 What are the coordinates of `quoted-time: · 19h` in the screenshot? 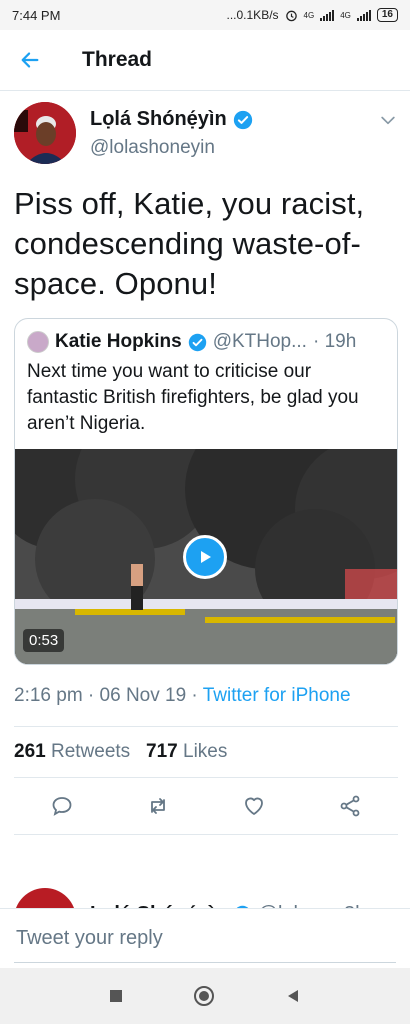 It's located at (334, 341).